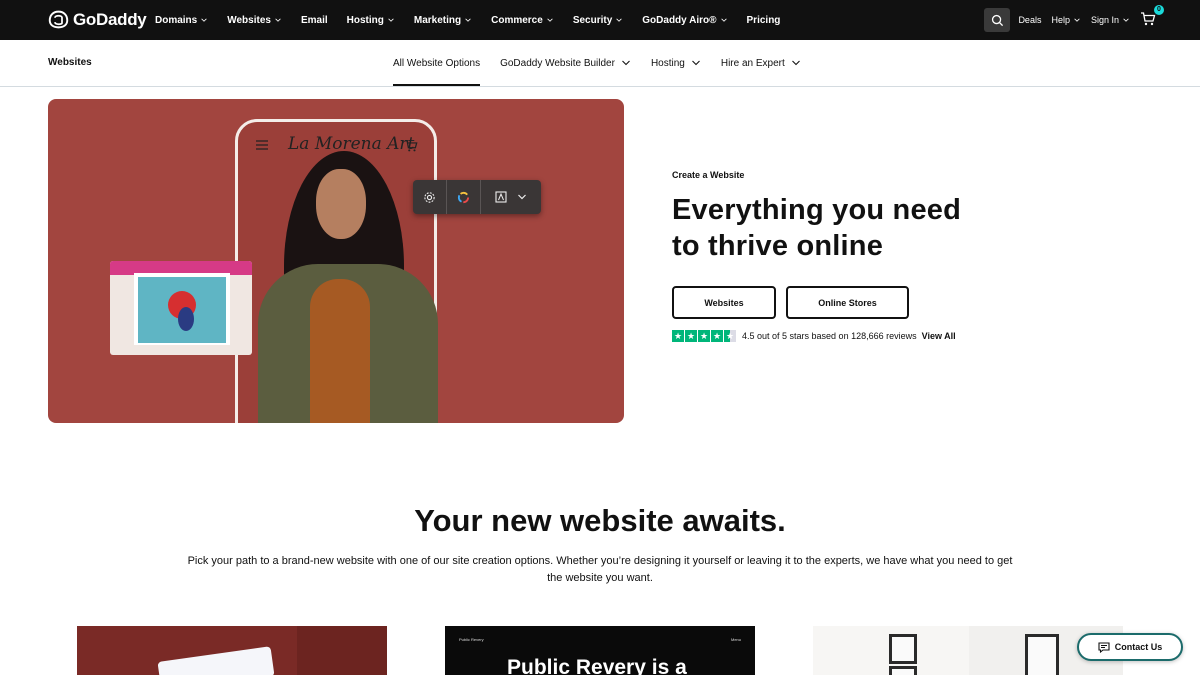  I want to click on nav-label: Email, so click(314, 20).